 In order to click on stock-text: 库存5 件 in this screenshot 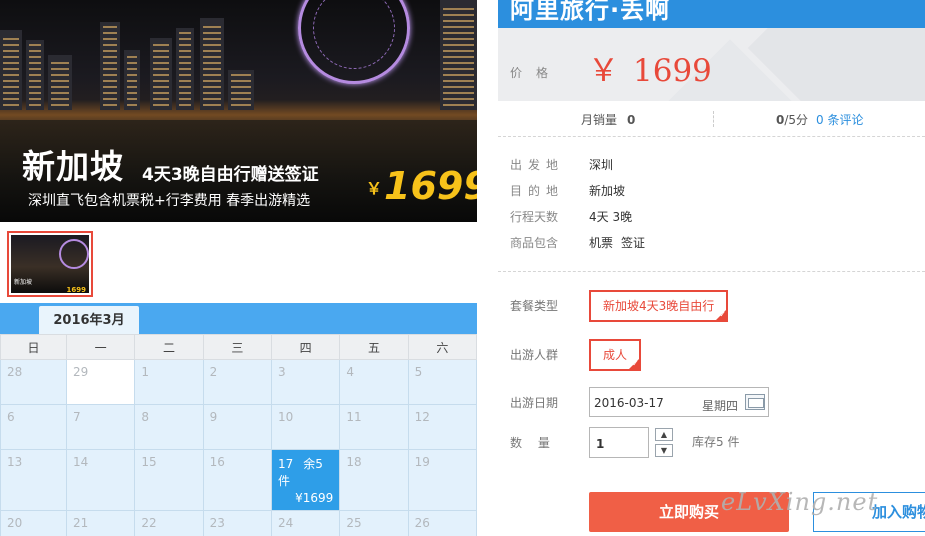, I will do `click(716, 442)`.